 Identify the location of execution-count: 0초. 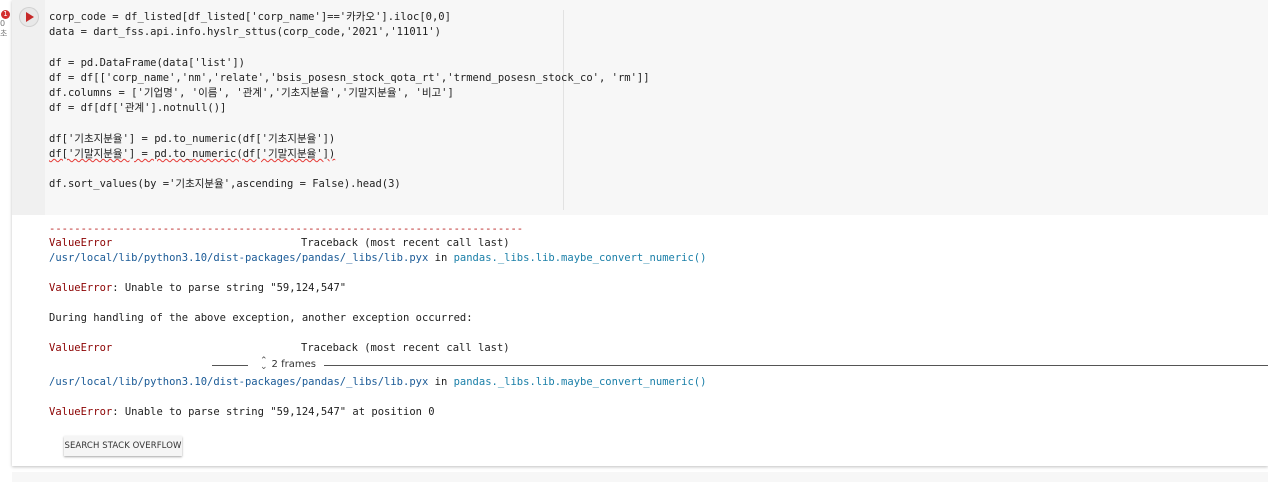
(4, 28).